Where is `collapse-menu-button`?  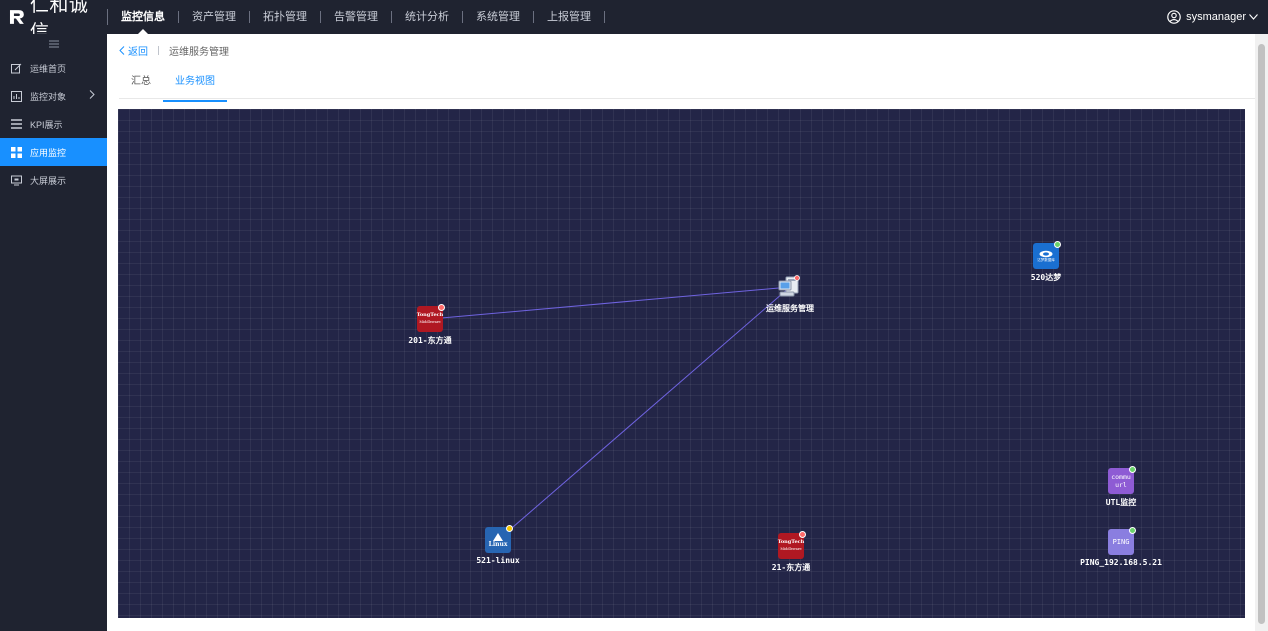
collapse-menu-button is located at coordinates (53, 44).